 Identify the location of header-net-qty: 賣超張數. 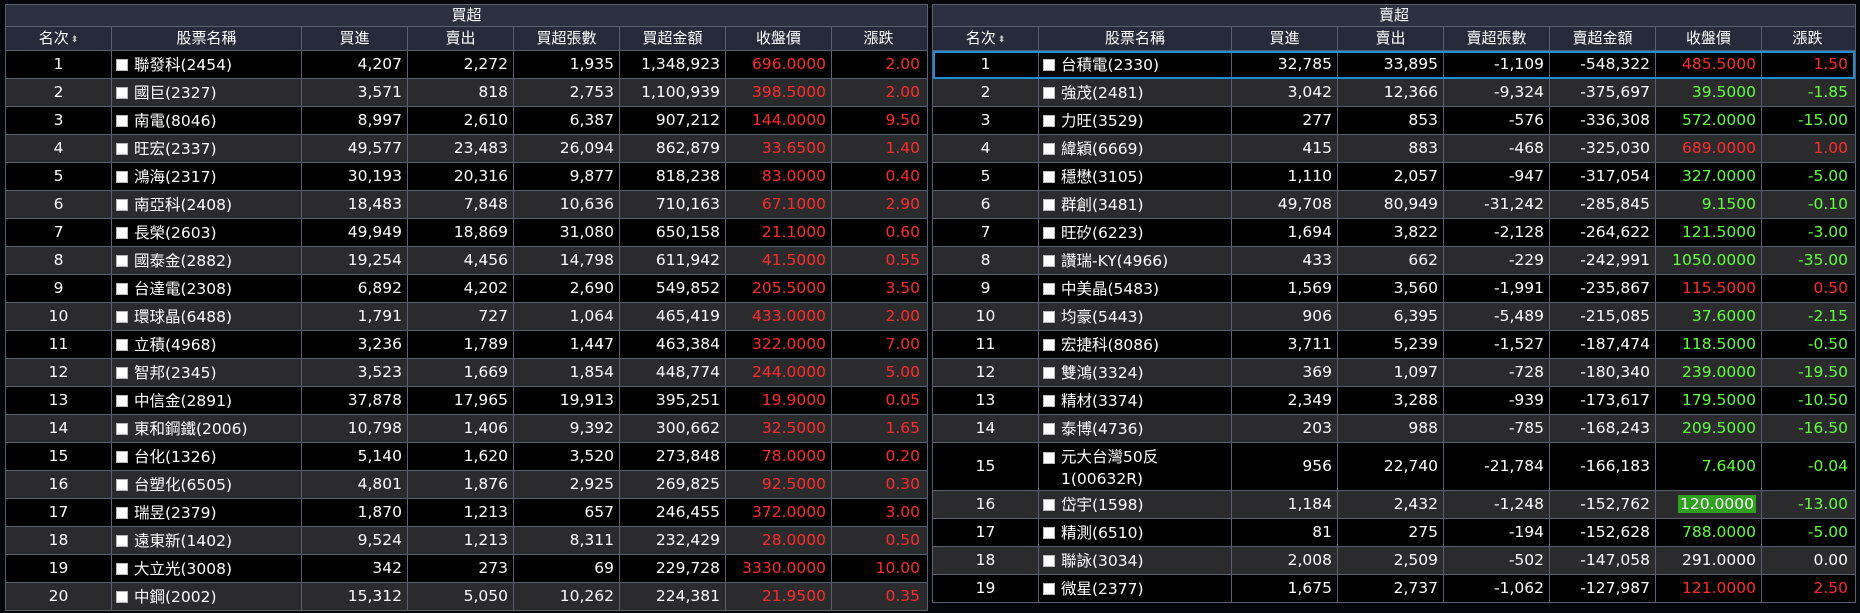
(1497, 38).